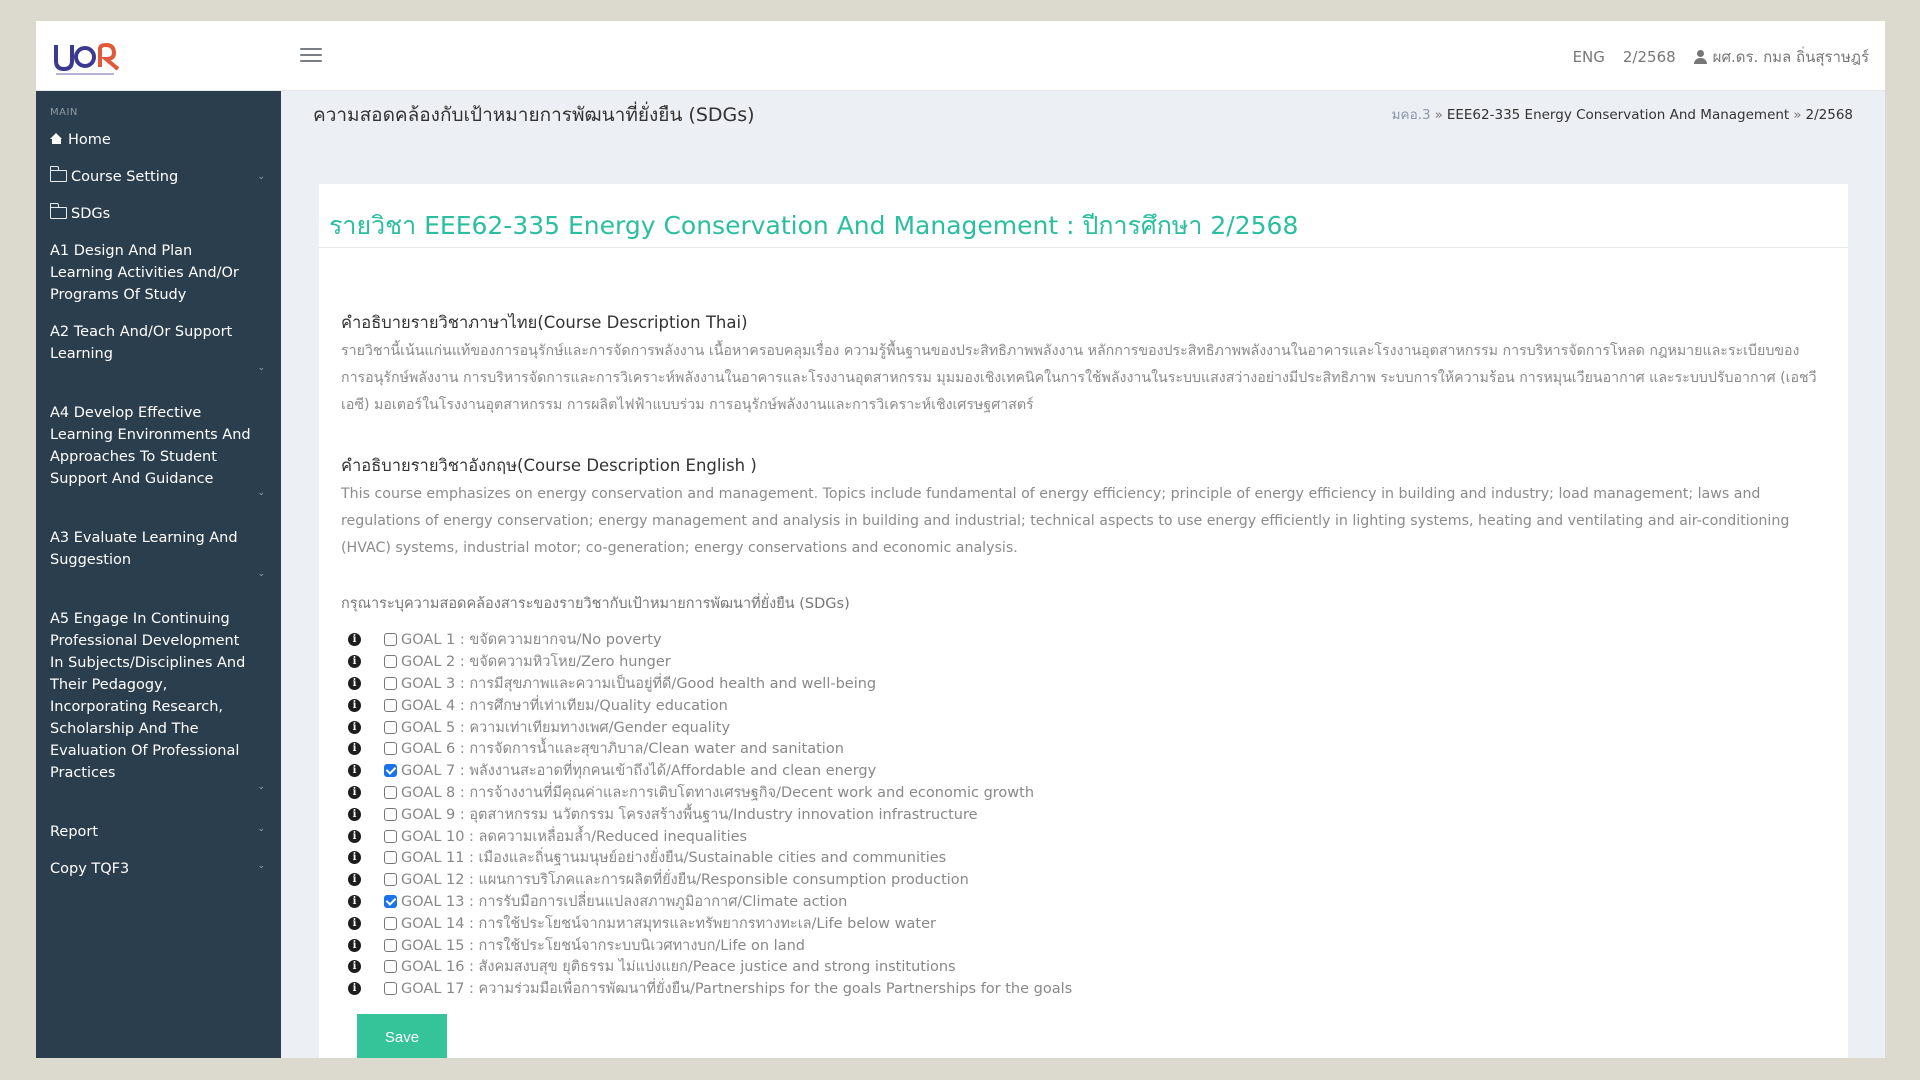 This screenshot has height=1080, width=1920. I want to click on sidebar-item-a2: A2 Teach And/Or Support Learning ⌄, so click(158, 347).